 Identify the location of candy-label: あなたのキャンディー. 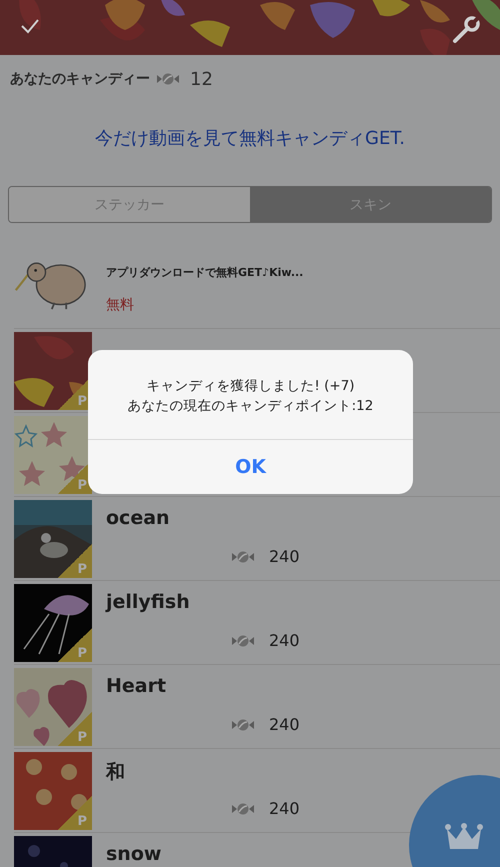
(80, 79).